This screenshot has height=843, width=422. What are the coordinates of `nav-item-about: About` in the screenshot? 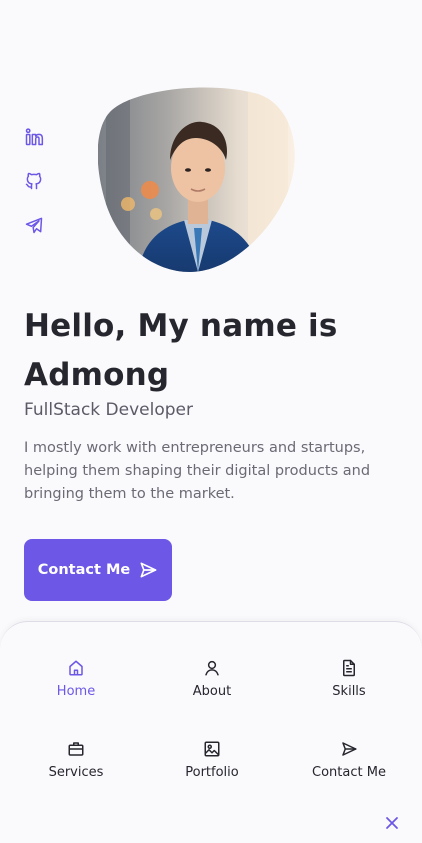 It's located at (212, 679).